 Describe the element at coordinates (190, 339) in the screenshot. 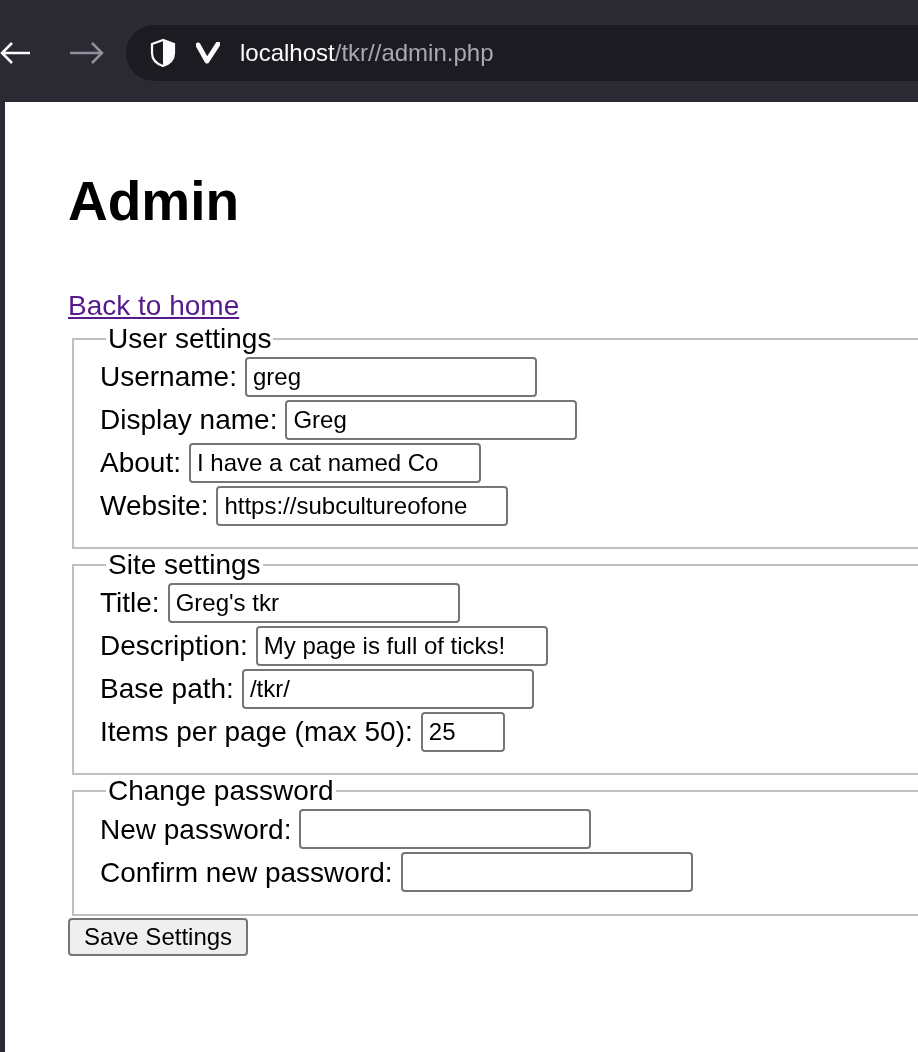

I see `group-legend: User settings` at that location.